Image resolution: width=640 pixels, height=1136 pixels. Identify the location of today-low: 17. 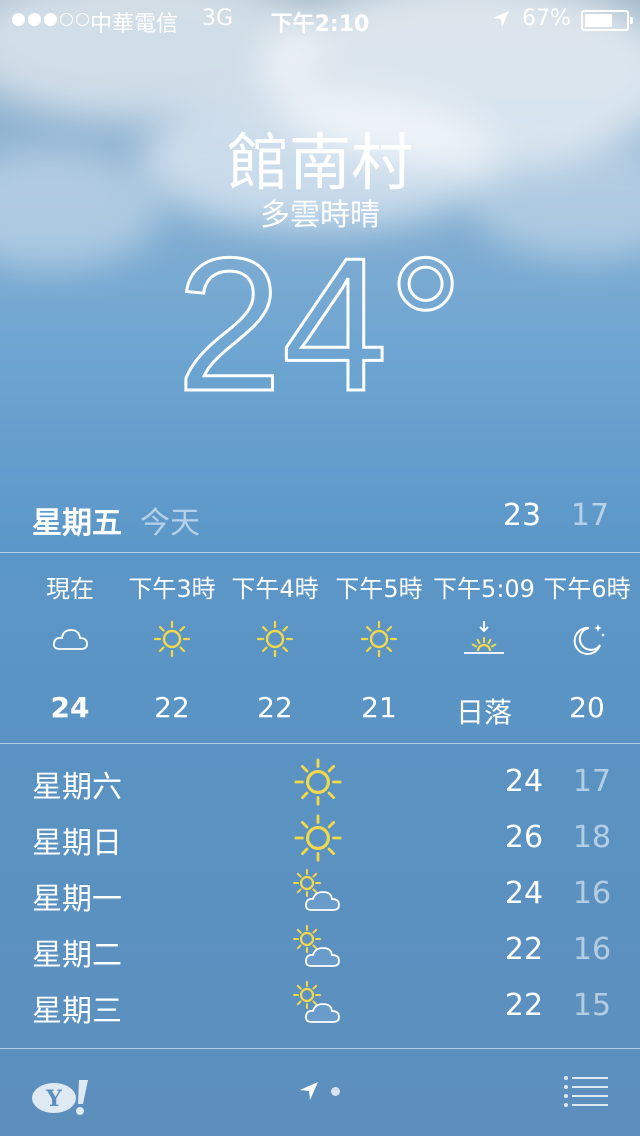
(590, 515).